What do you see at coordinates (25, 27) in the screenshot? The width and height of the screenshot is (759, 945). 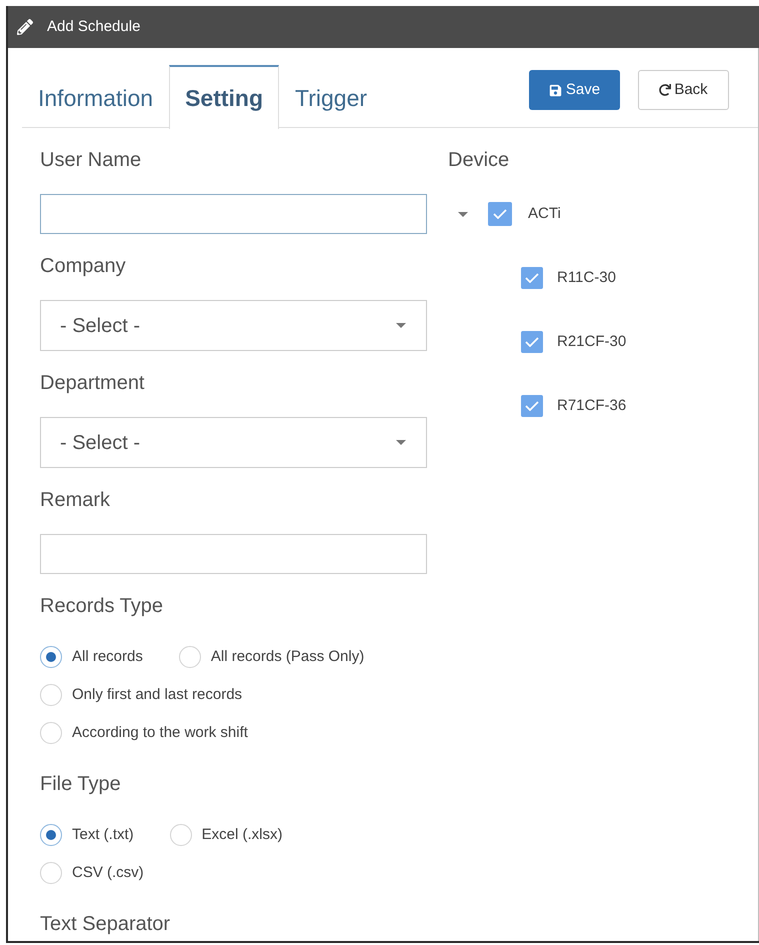 I see `pencil-icon` at bounding box center [25, 27].